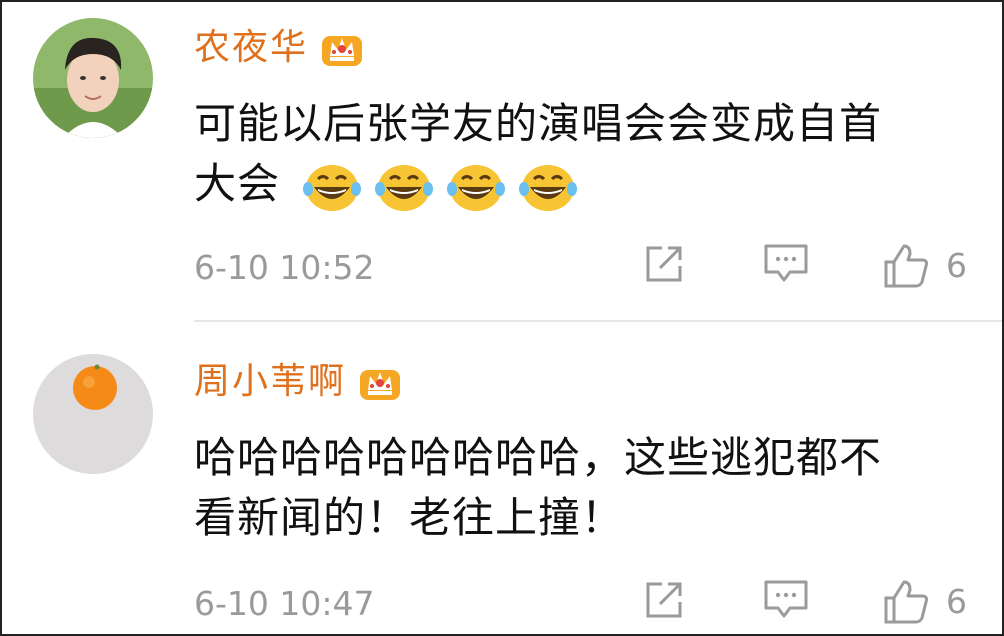 This screenshot has width=1004, height=636. Describe the element at coordinates (538, 457) in the screenshot. I see `comment-text-line: 哈哈哈哈哈哈哈哈哈，这些逃犯都不` at that location.